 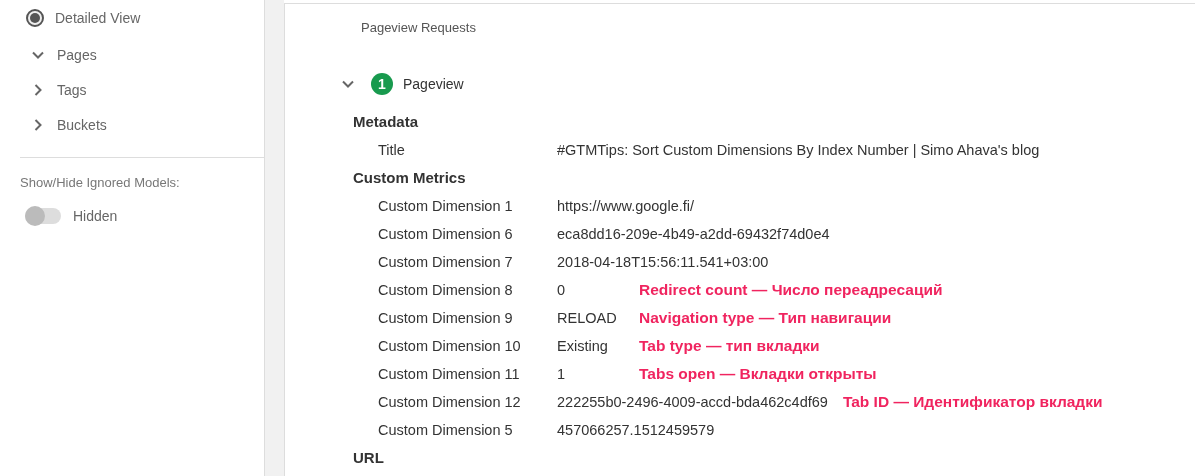 I want to click on toggle-state-label: Hidden, so click(x=95, y=216).